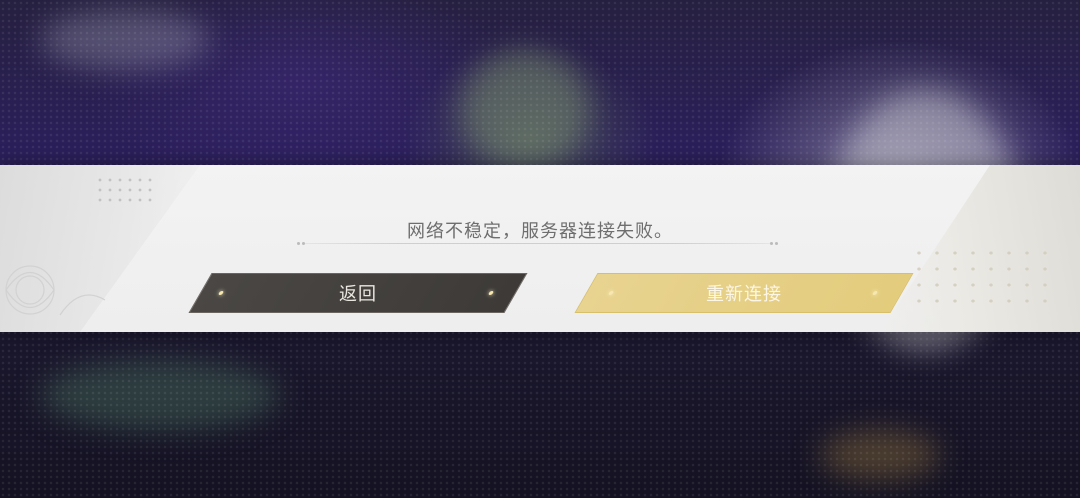 The height and width of the screenshot is (498, 1080). I want to click on reconnect-button: 重新连接, so click(744, 293).